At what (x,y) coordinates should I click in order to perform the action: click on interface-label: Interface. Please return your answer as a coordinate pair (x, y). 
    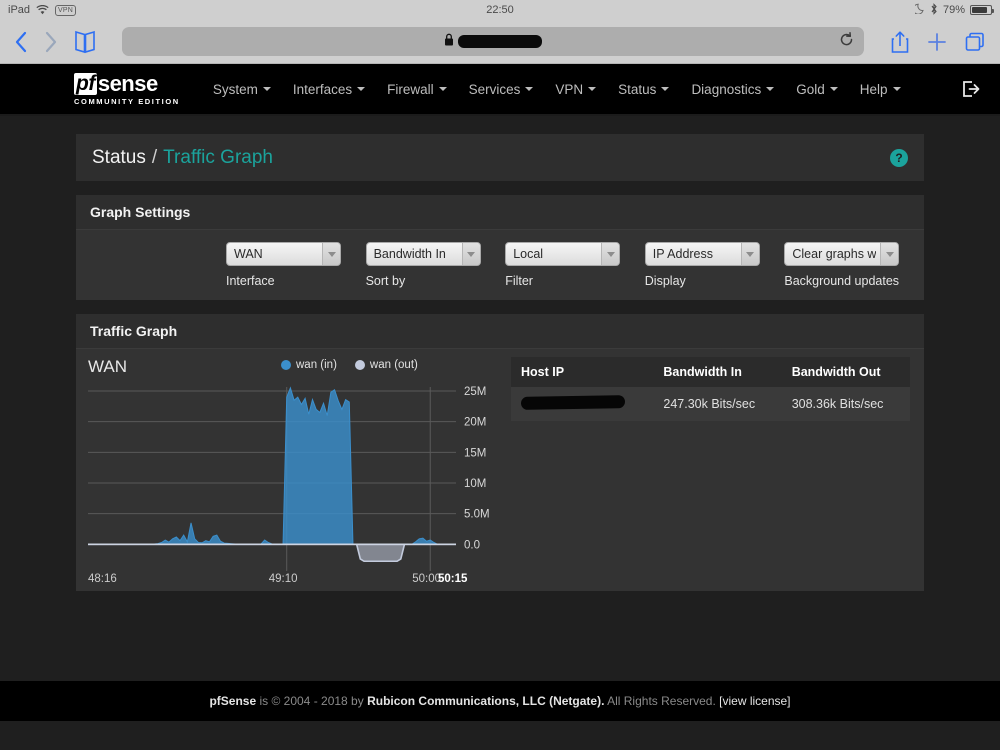
    Looking at the image, I should click on (250, 281).